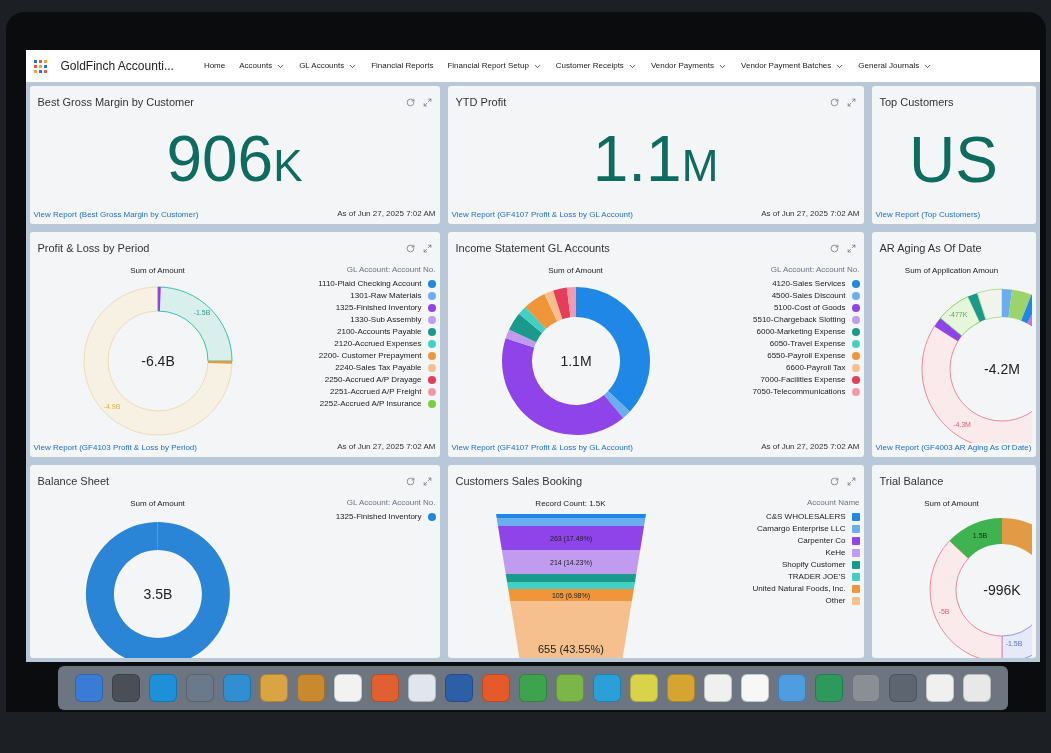 Image resolution: width=1051 pixels, height=753 pixels. What do you see at coordinates (793, 66) in the screenshot?
I see `nav-item: Vendor Payment Batches` at bounding box center [793, 66].